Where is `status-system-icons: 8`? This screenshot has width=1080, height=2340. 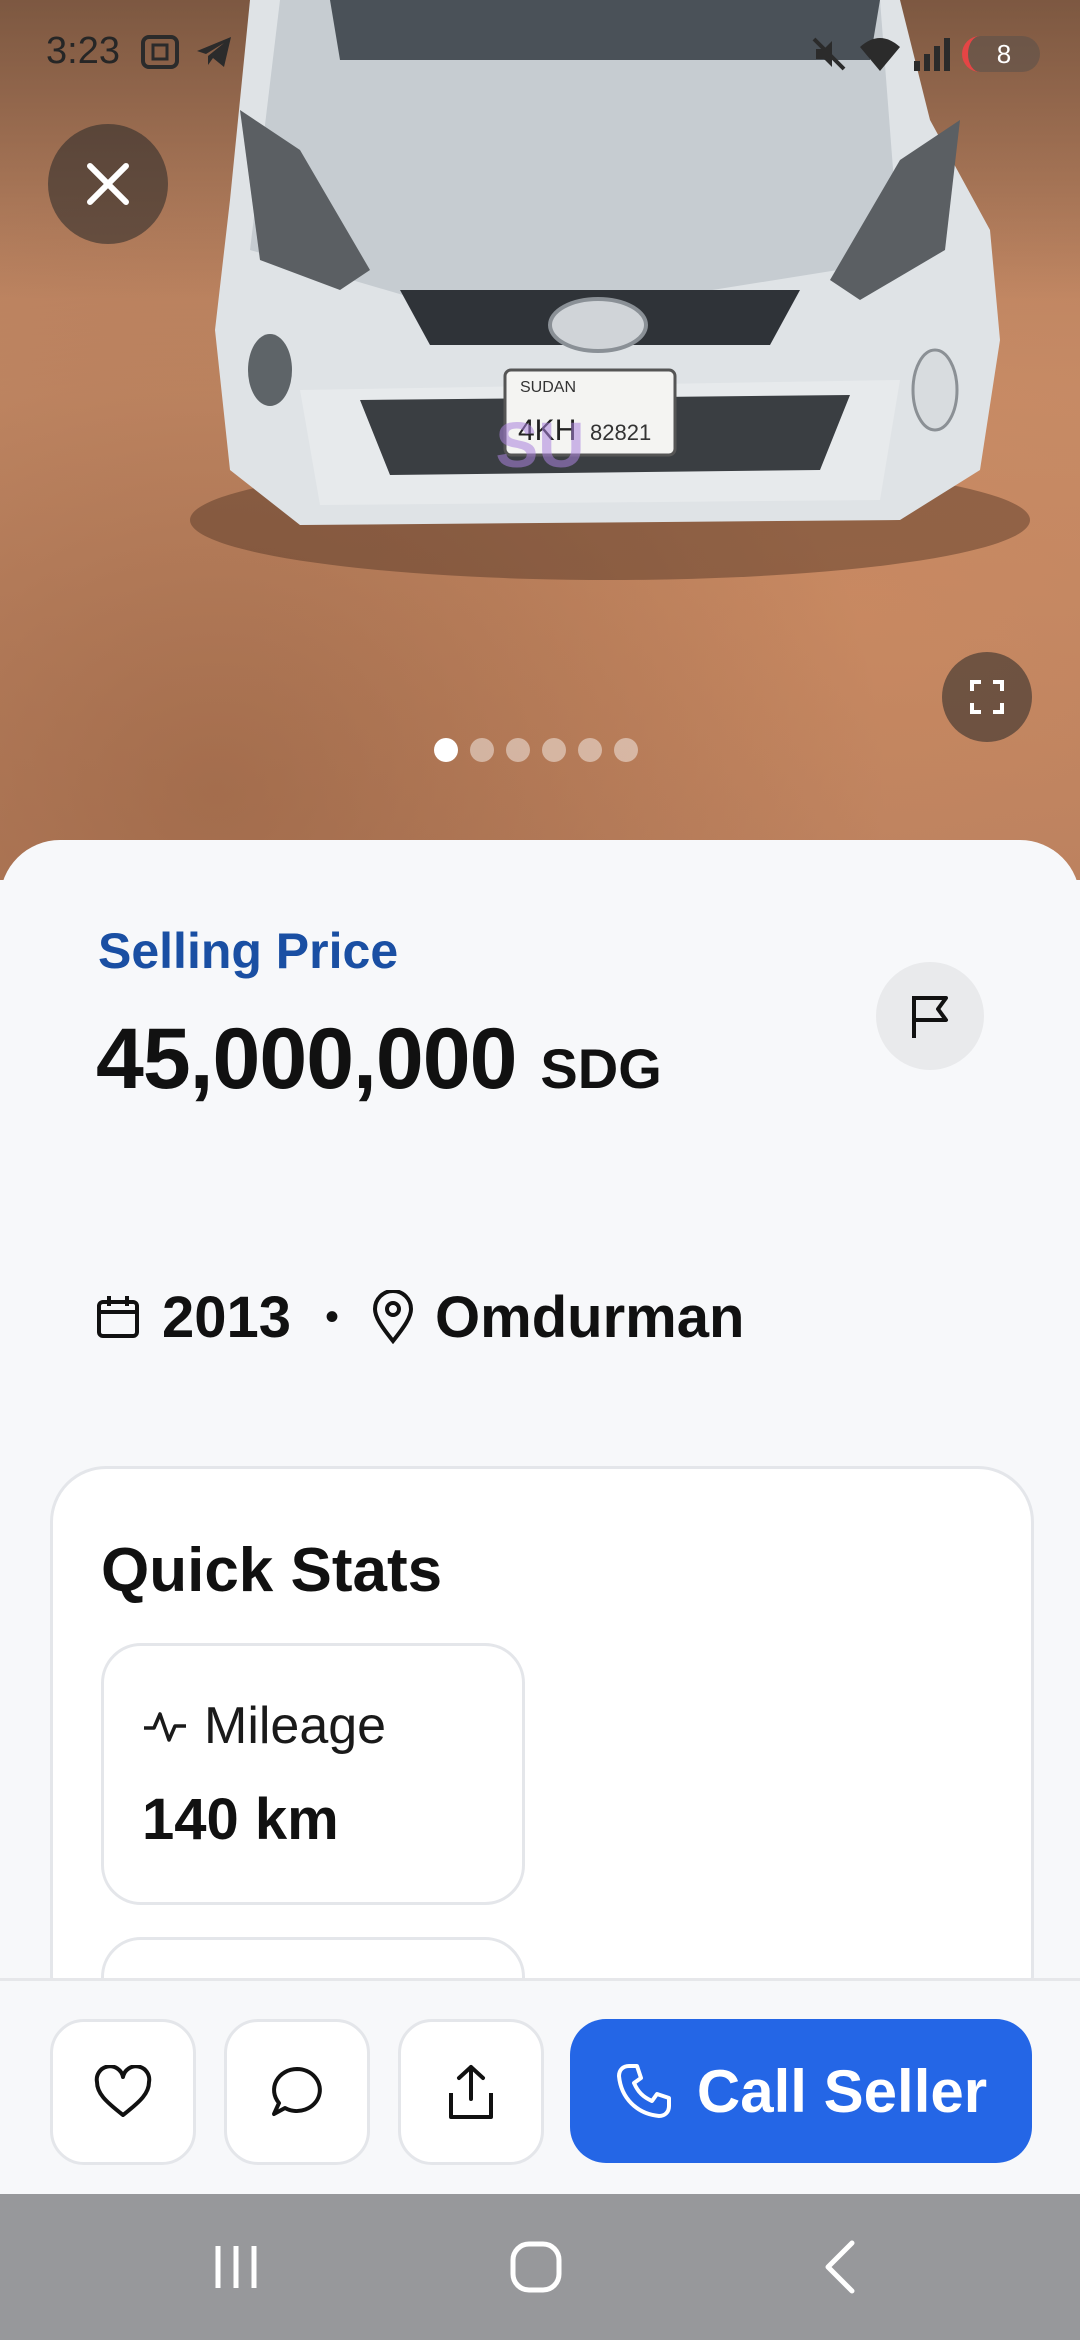 status-system-icons: 8 is located at coordinates (925, 54).